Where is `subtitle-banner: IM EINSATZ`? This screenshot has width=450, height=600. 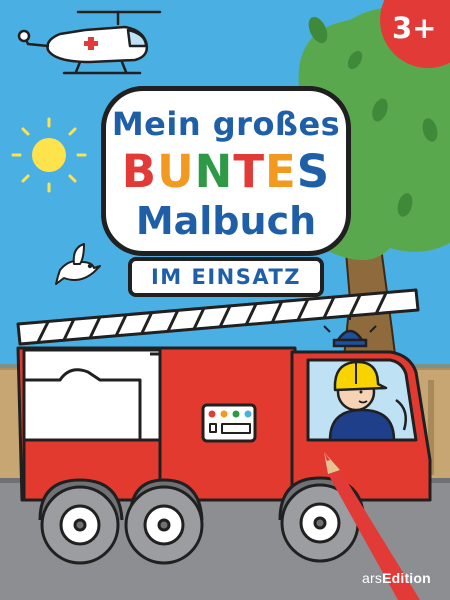
subtitle-banner: IM EINSATZ is located at coordinates (226, 277).